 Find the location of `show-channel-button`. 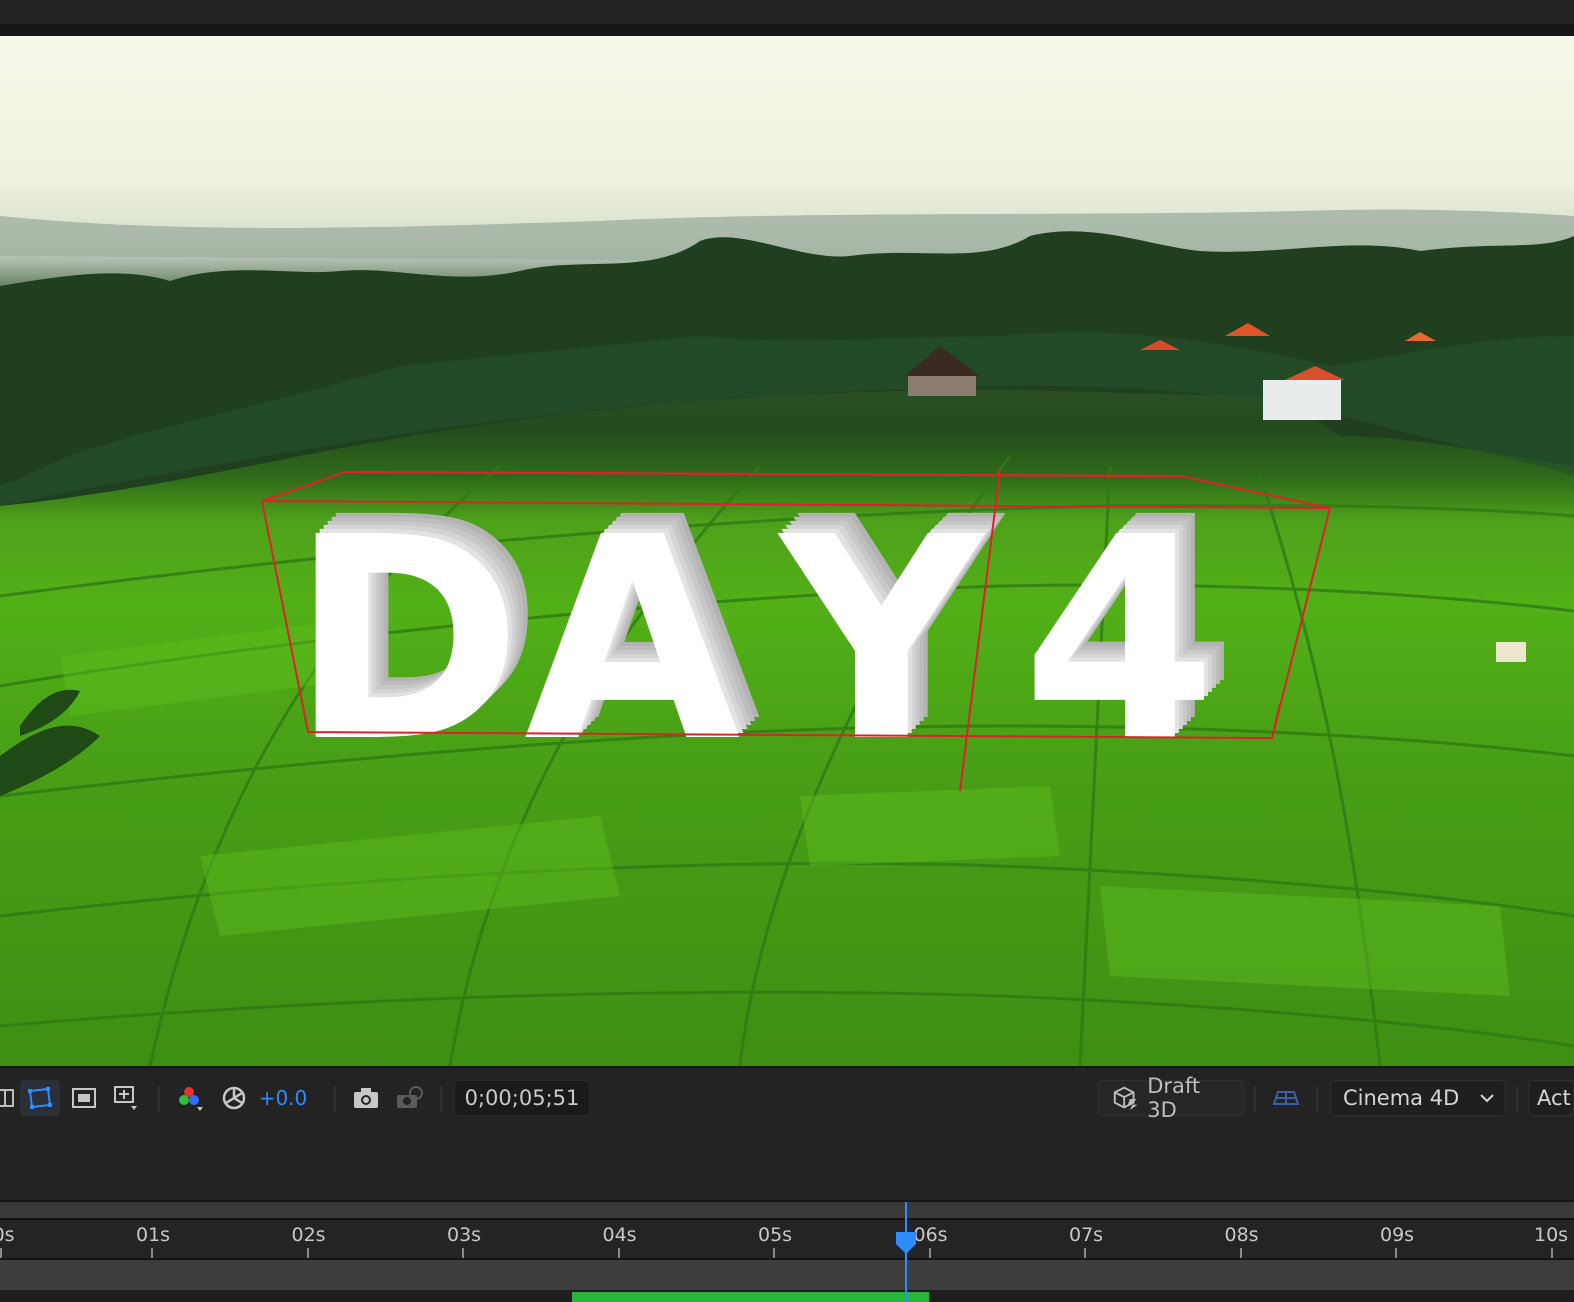

show-channel-button is located at coordinates (190, 1098).